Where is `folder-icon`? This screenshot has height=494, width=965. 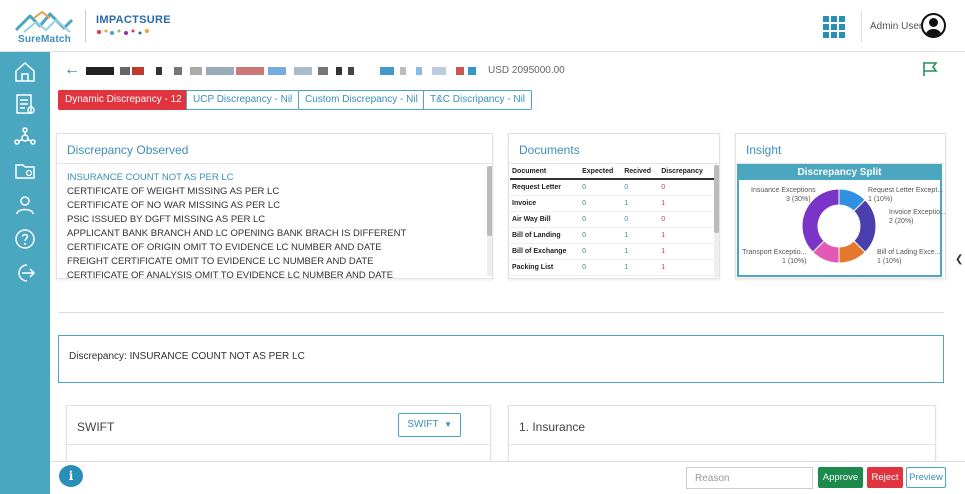 folder-icon is located at coordinates (25, 171).